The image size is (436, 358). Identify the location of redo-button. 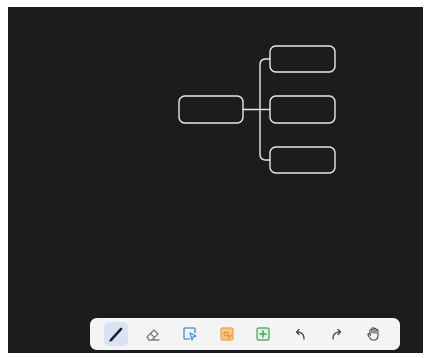
(337, 334).